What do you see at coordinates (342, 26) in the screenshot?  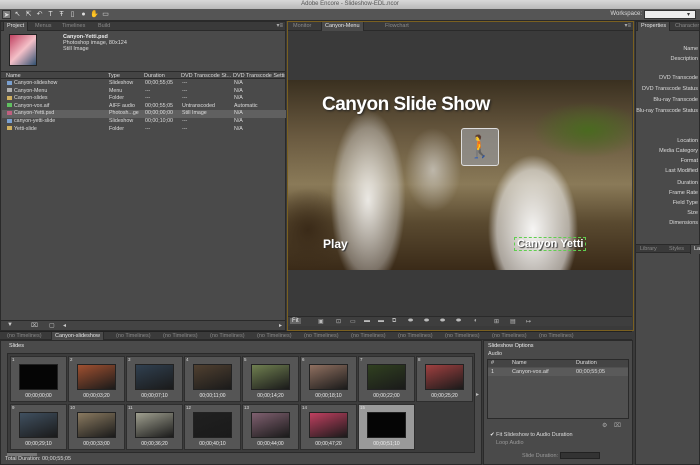 I see `tab-canyon-menu: Canyon-Menu` at bounding box center [342, 26].